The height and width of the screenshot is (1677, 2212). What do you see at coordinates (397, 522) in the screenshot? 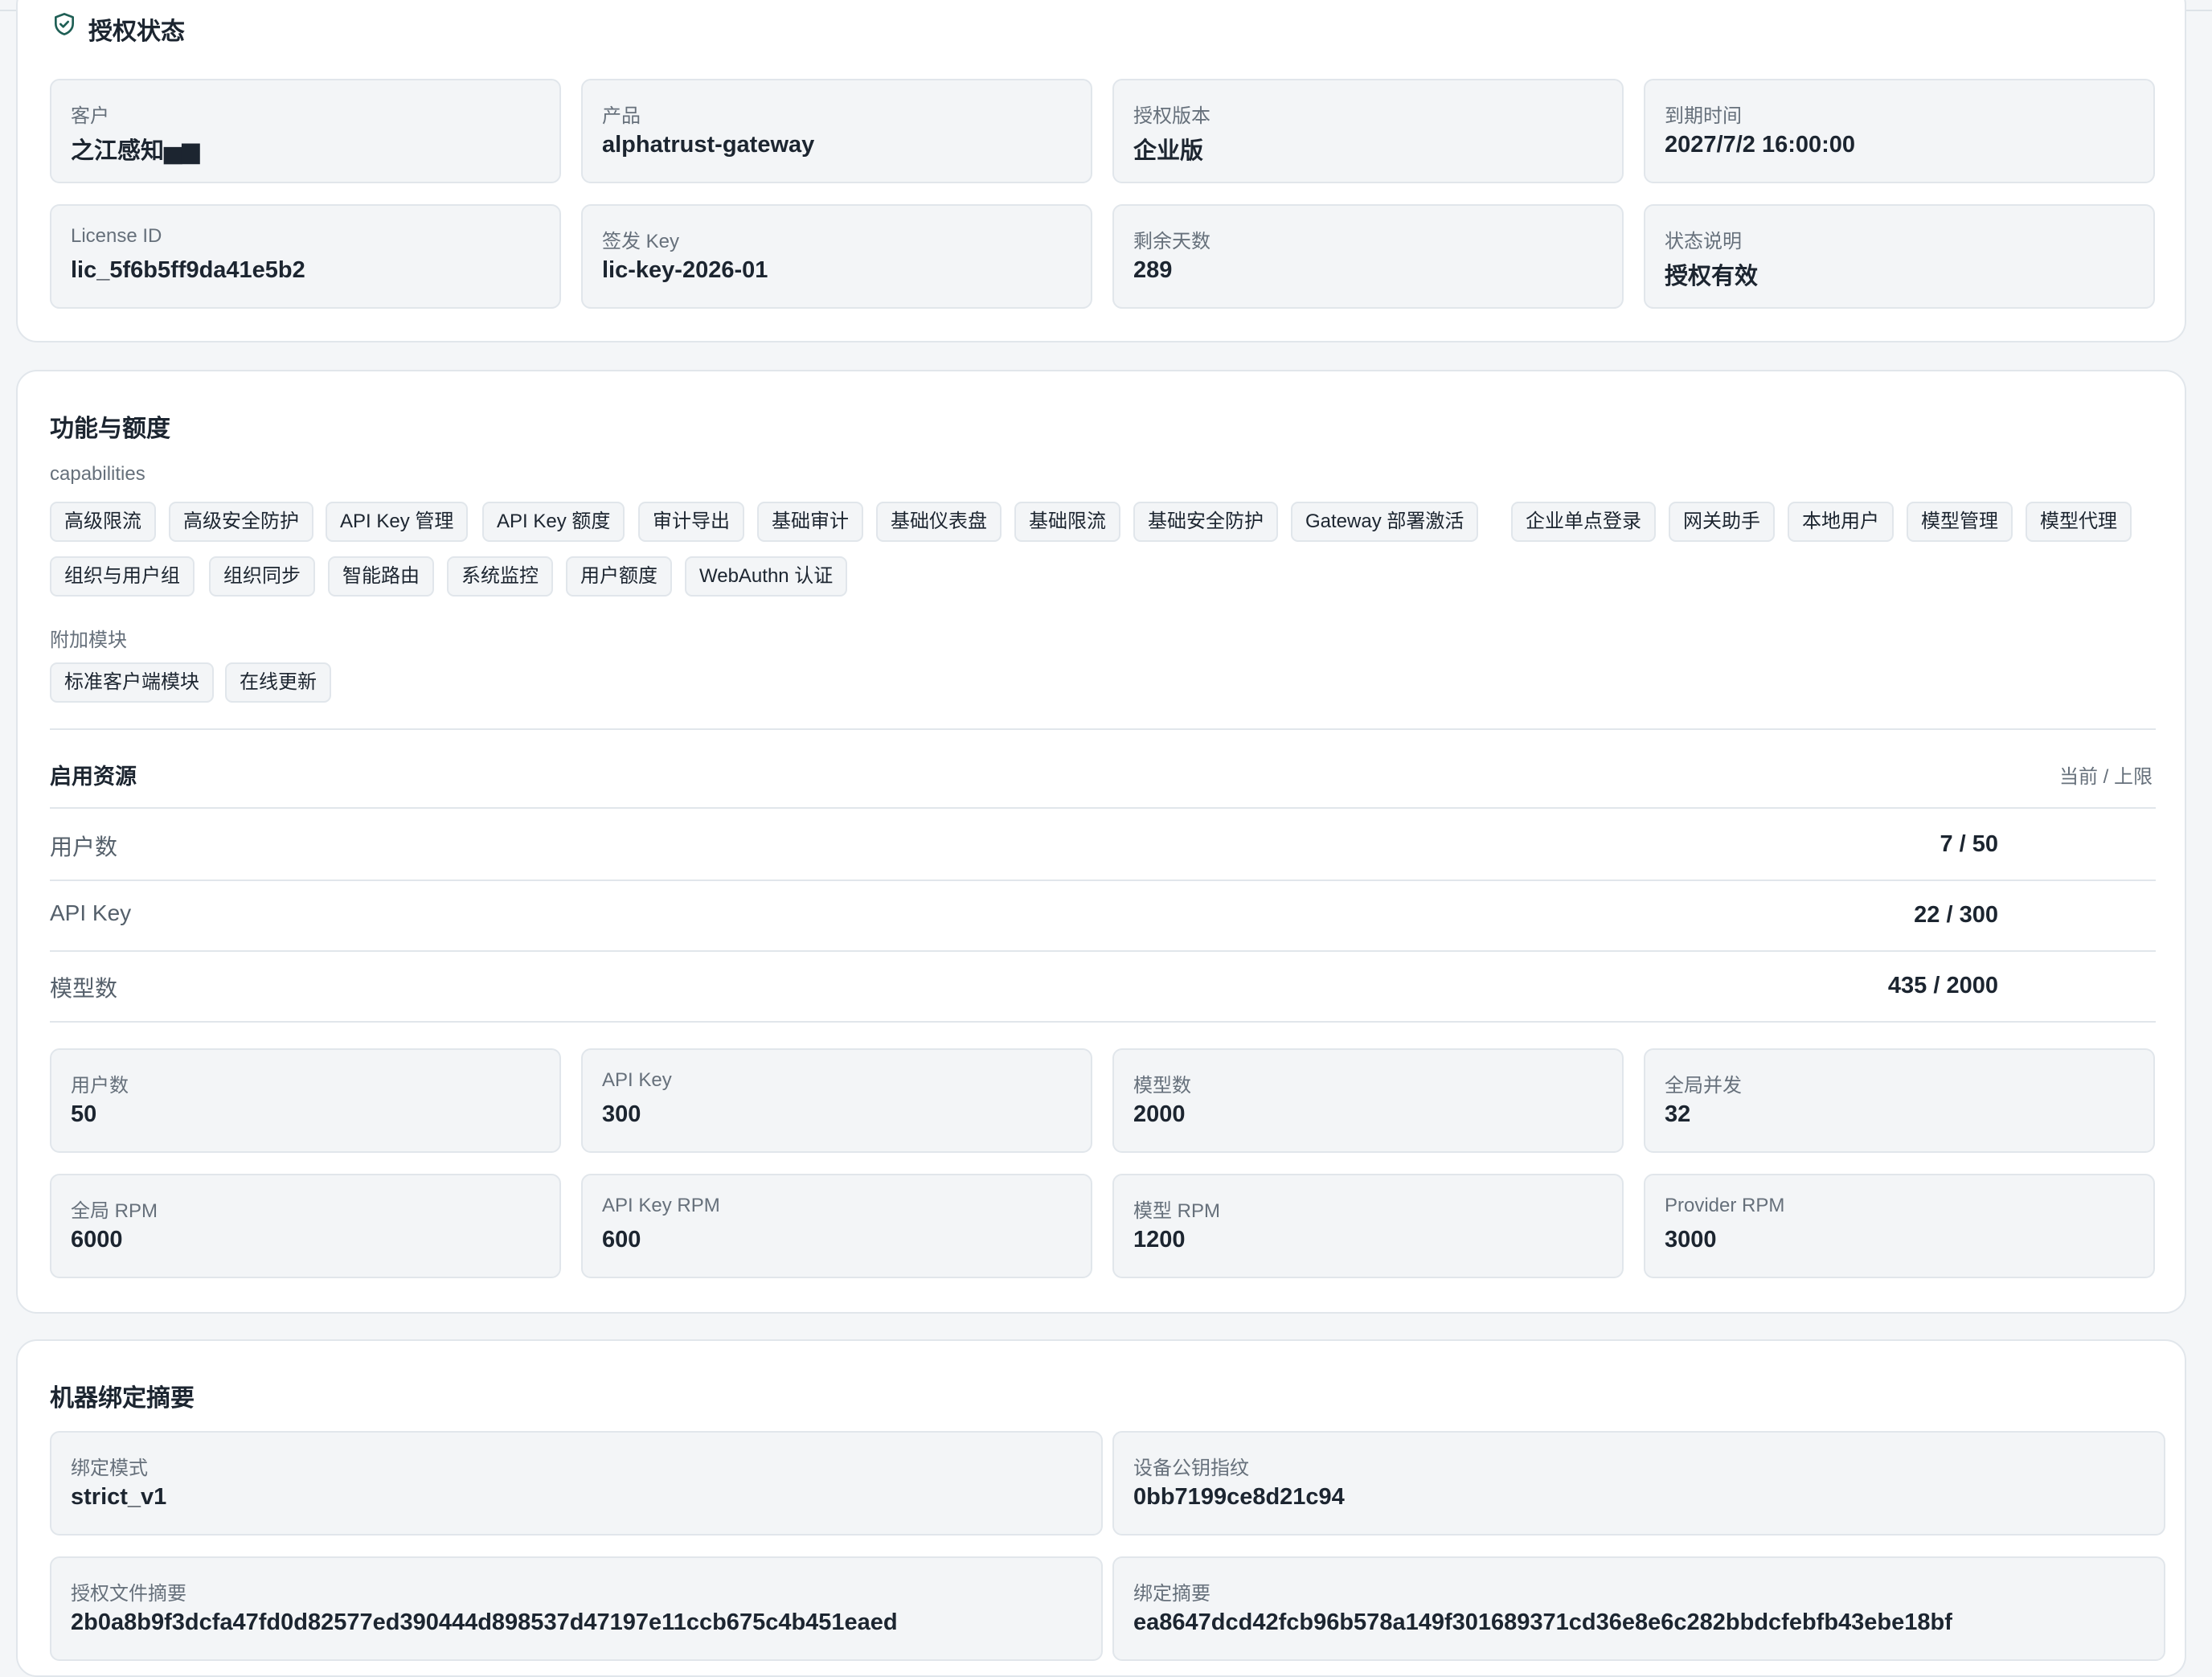
I see `capability-chip: API Key 管理` at bounding box center [397, 522].